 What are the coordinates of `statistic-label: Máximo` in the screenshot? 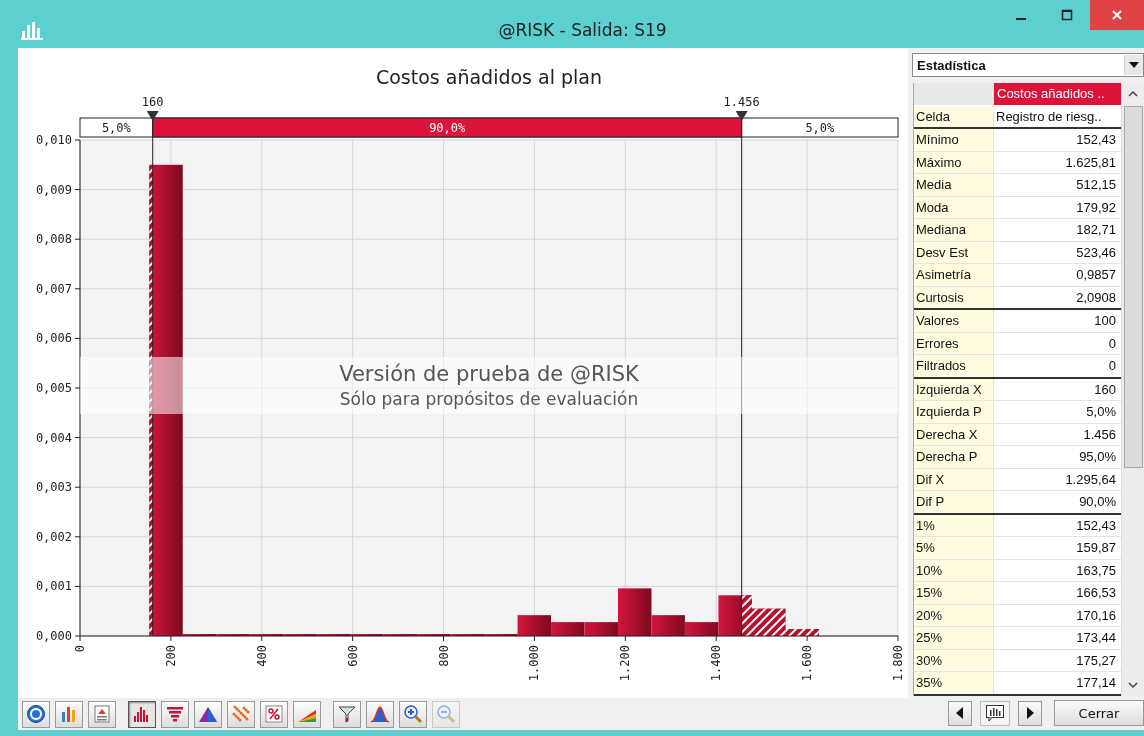 It's located at (954, 162).